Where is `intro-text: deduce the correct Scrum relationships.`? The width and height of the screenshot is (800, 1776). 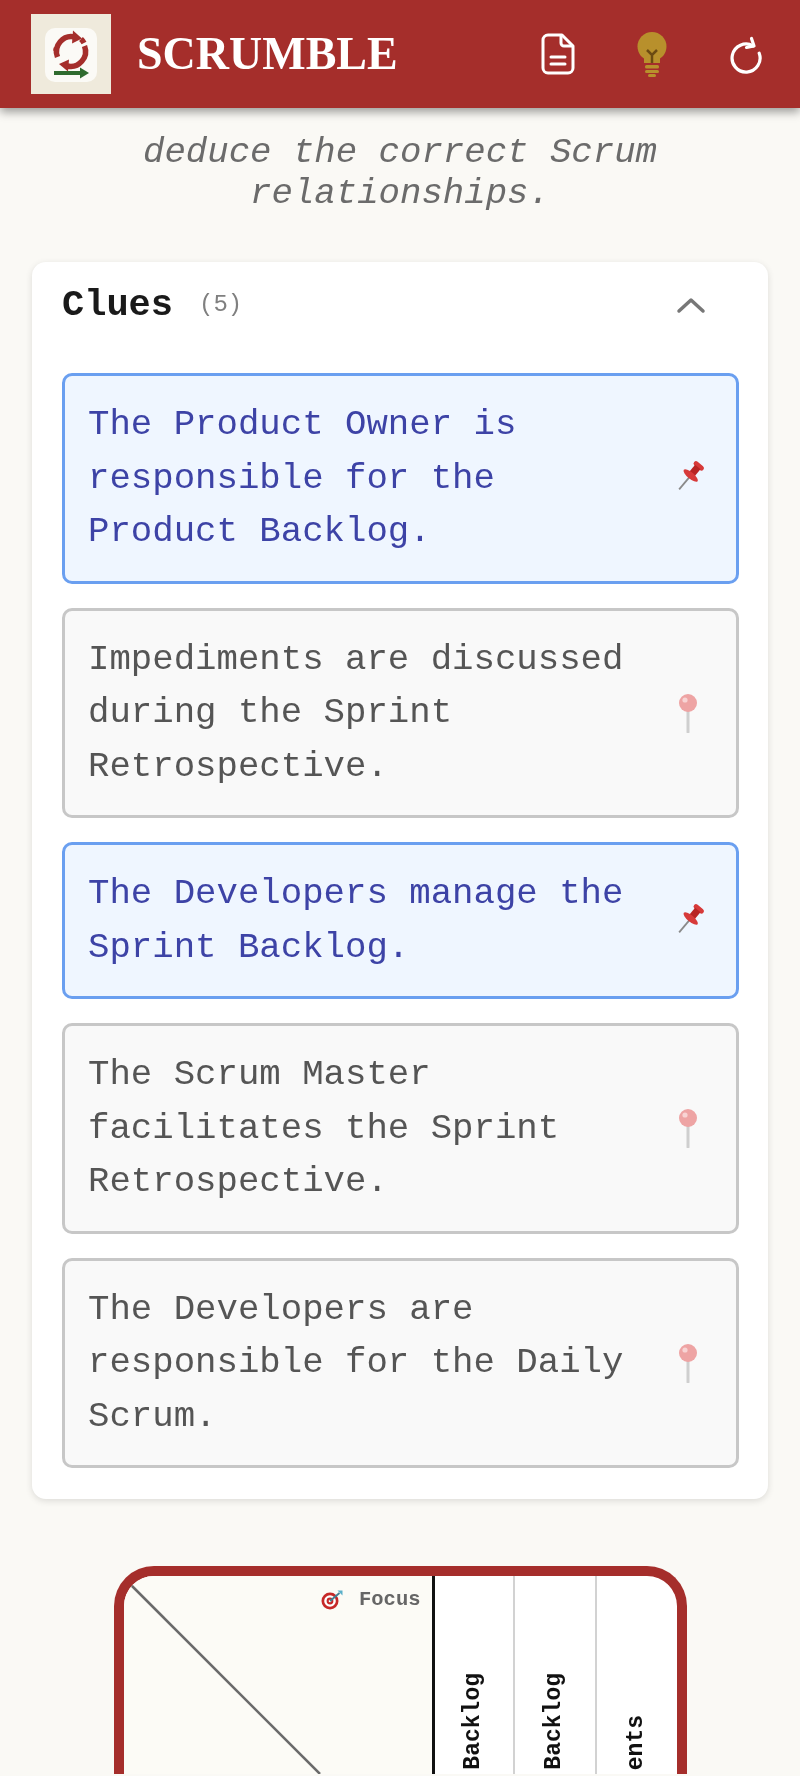 intro-text: deduce the correct Scrum relationships. is located at coordinates (400, 173).